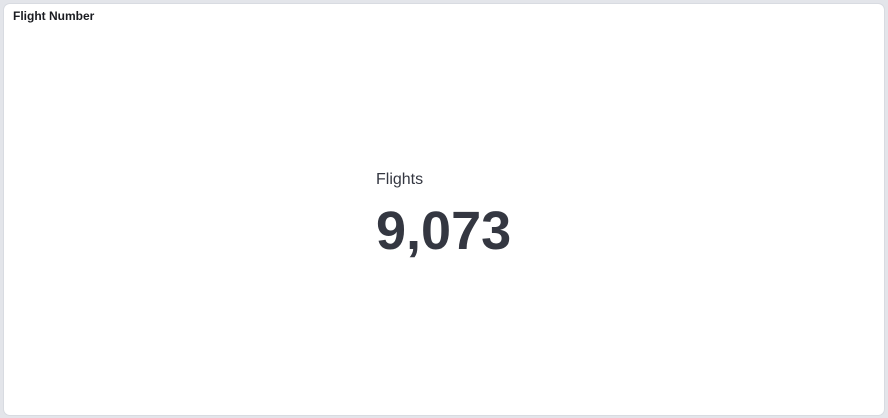 The image size is (888, 418). I want to click on panel-title: Flight Number, so click(54, 16).